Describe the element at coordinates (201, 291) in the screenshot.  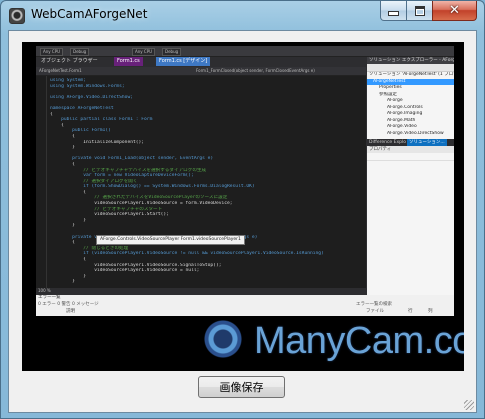
I see `ide-zoom-bar: 100 %` at that location.